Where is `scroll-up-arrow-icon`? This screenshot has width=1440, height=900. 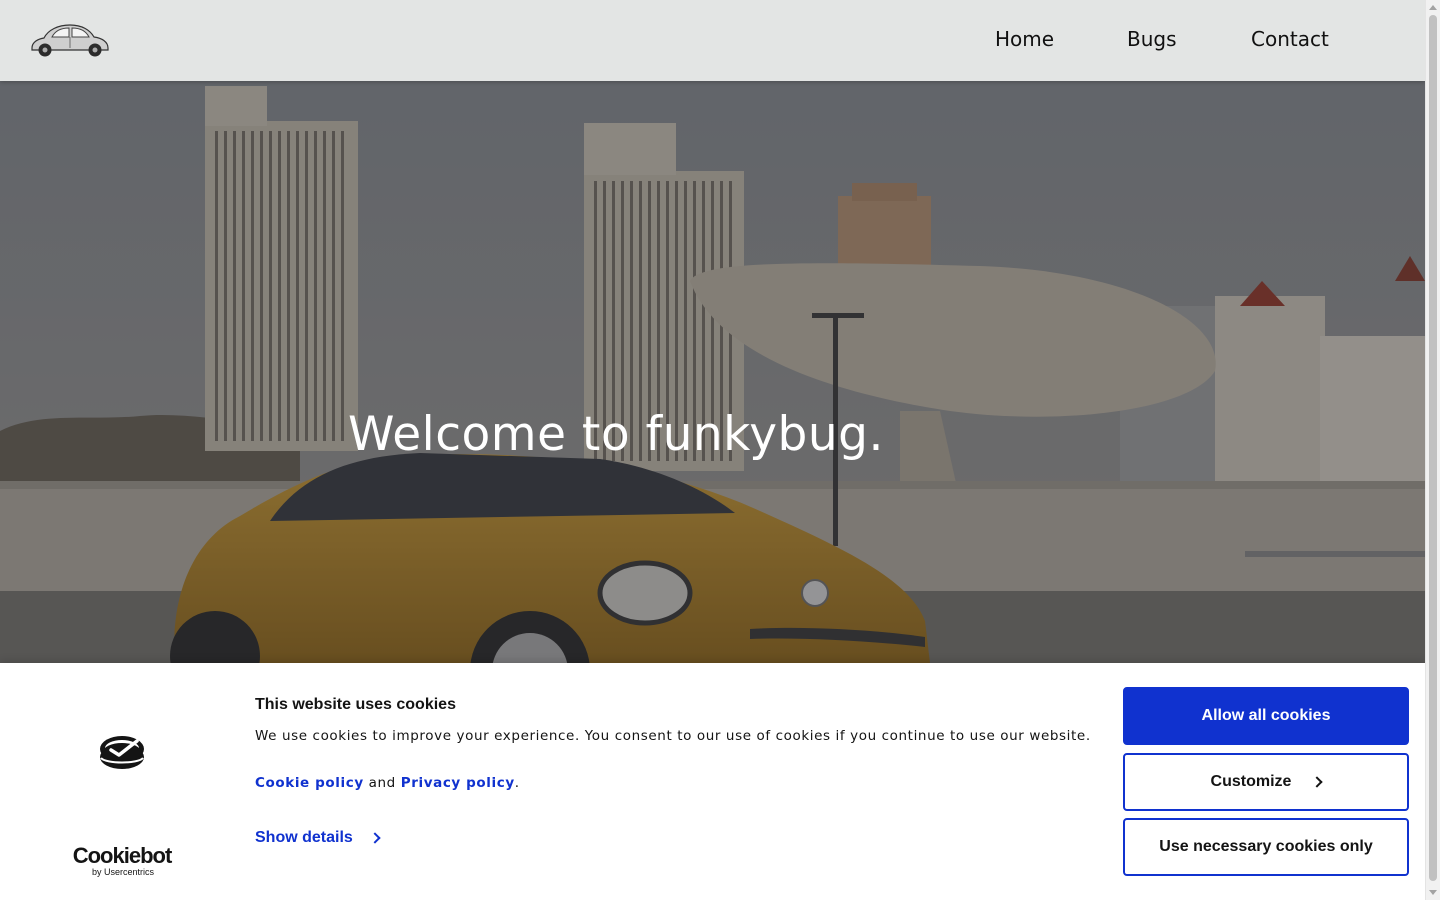
scroll-up-arrow-icon is located at coordinates (1433, 7).